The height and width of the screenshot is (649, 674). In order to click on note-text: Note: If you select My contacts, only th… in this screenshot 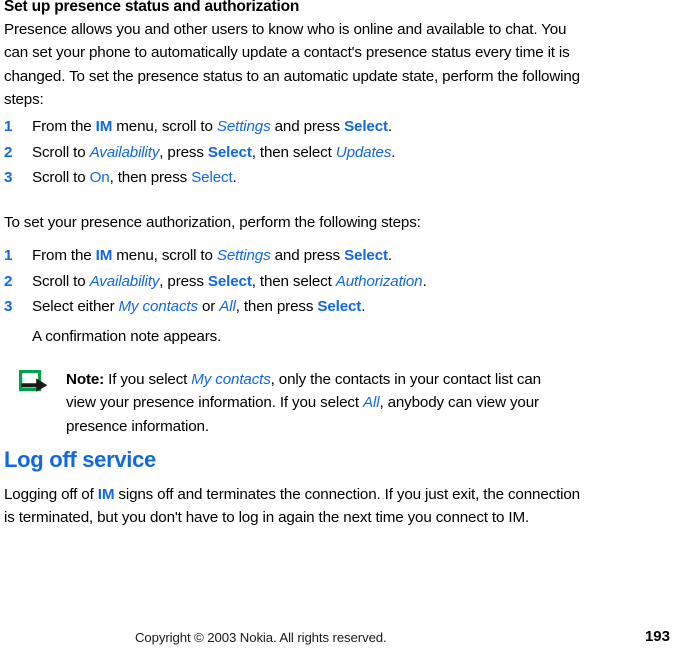, I will do `click(316, 403)`.